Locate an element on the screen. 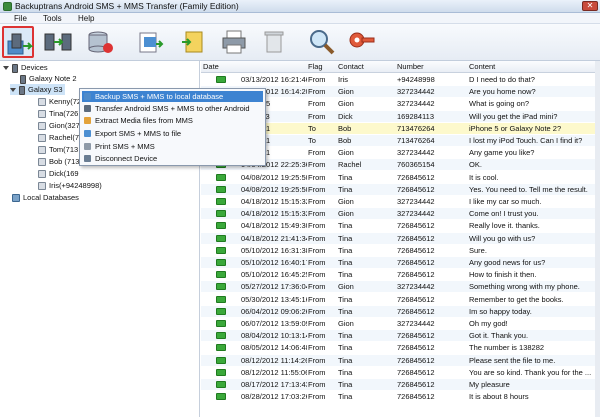 This screenshot has height=417, width=600. cell-date: 08/12/2012 11:14:26 is located at coordinates (274, 360).